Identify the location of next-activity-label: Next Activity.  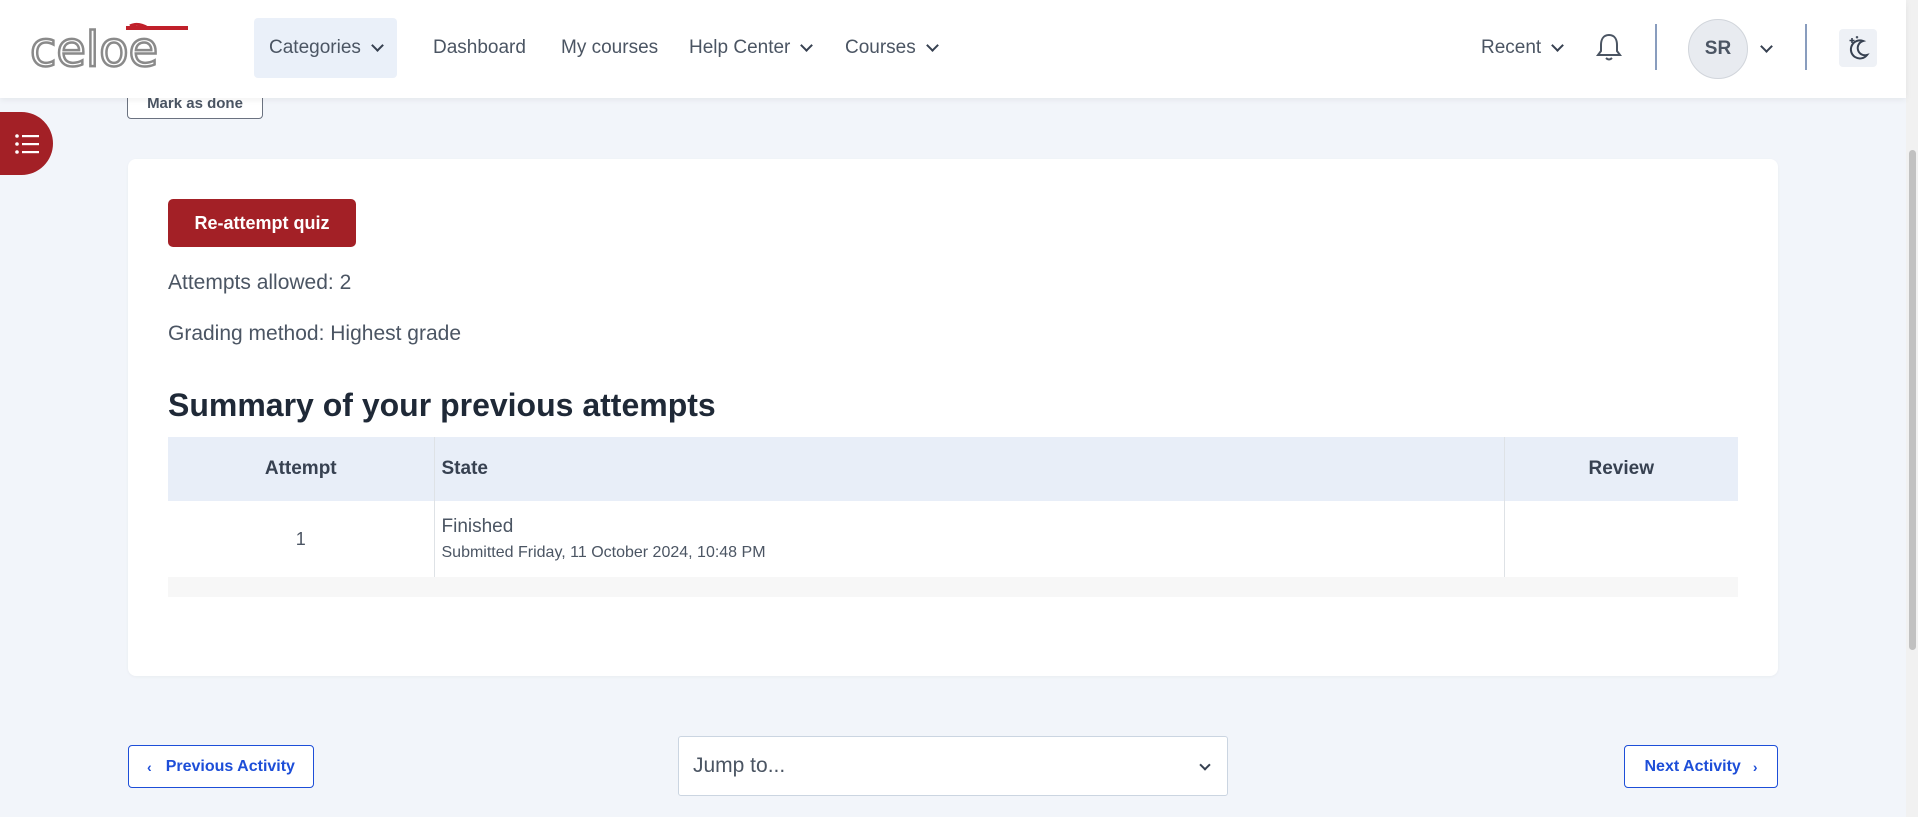
(1692, 766).